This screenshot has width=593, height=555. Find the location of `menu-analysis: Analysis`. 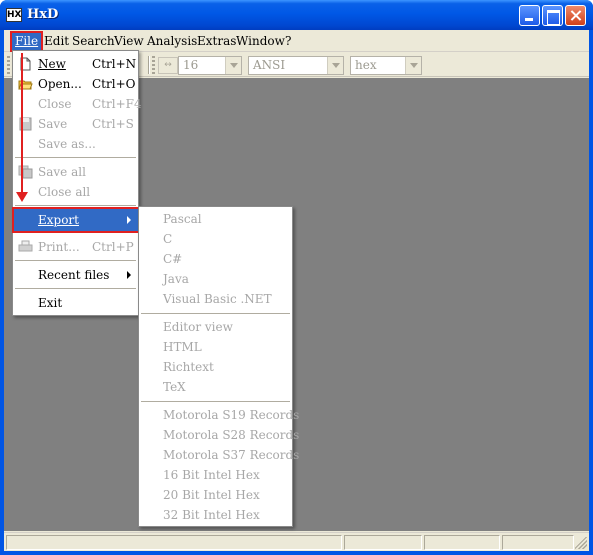

menu-analysis: Analysis is located at coordinates (172, 41).